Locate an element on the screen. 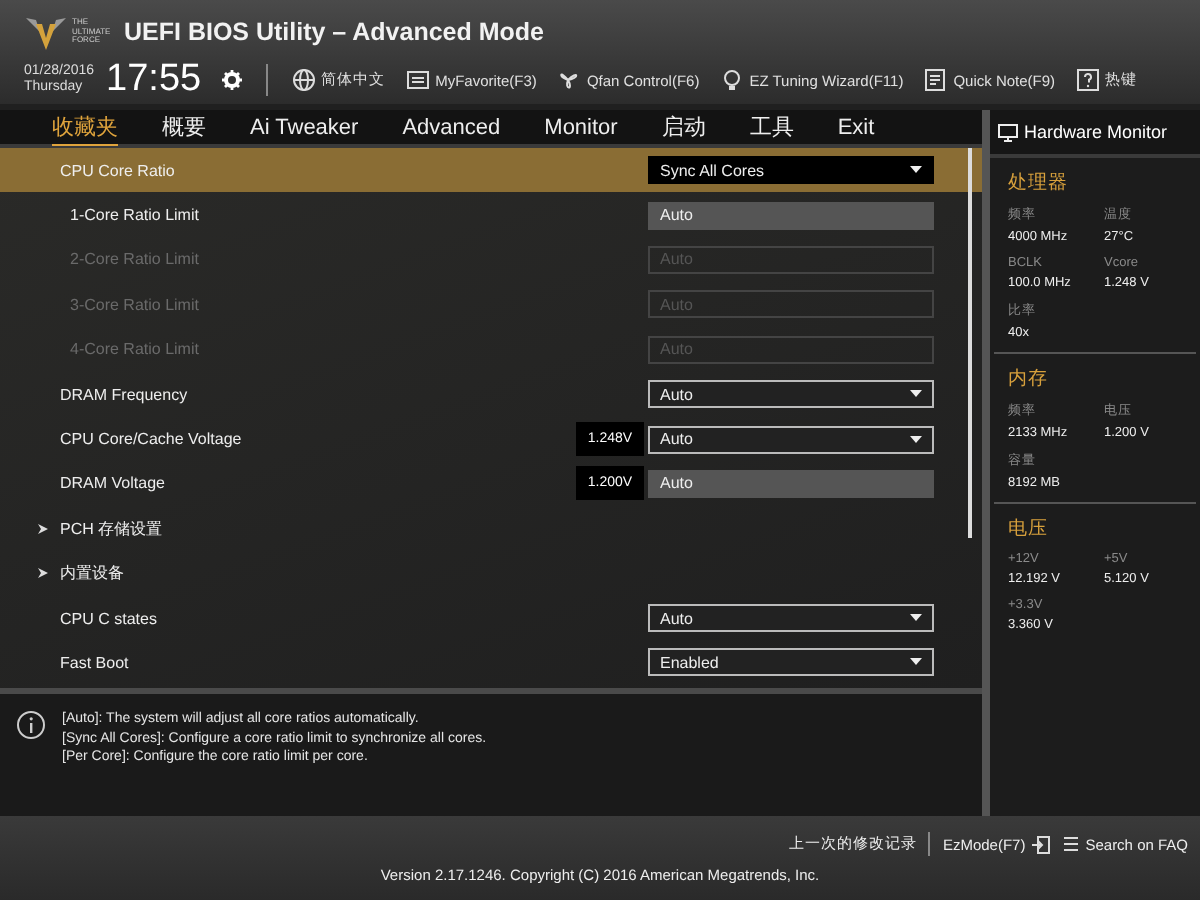 This screenshot has width=1200, height=900. emblem-icon is located at coordinates (46, 32).